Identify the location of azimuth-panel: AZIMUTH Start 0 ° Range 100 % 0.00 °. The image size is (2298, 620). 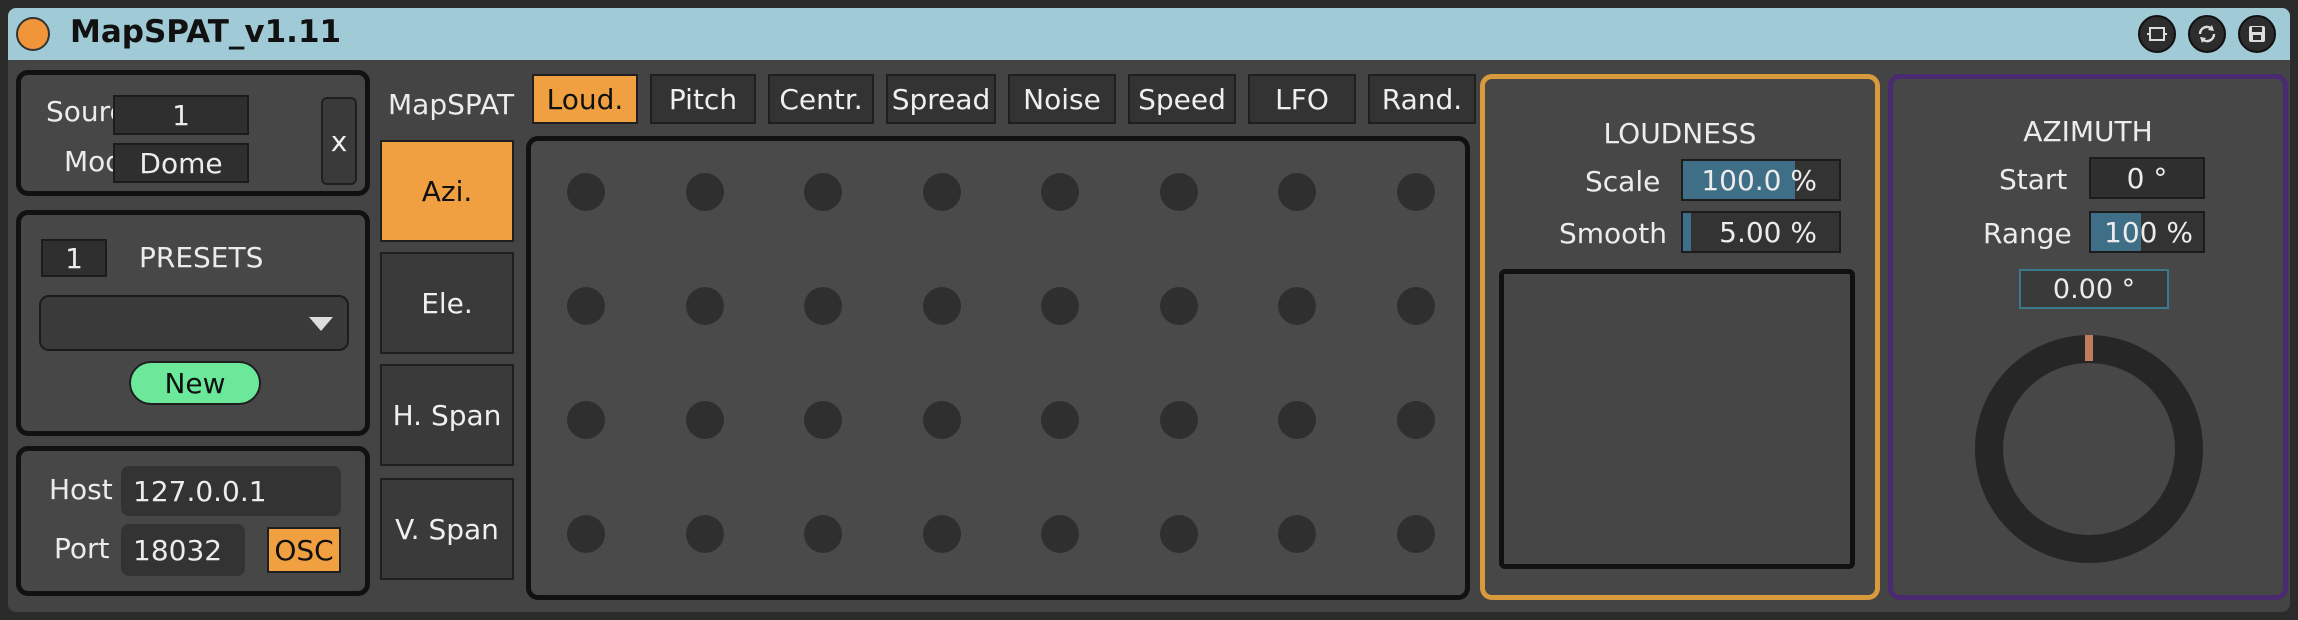
(2088, 337).